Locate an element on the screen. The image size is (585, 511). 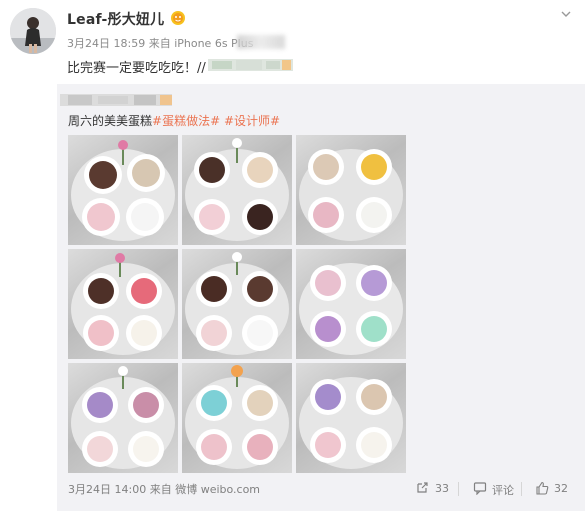
share-icon is located at coordinates (422, 488).